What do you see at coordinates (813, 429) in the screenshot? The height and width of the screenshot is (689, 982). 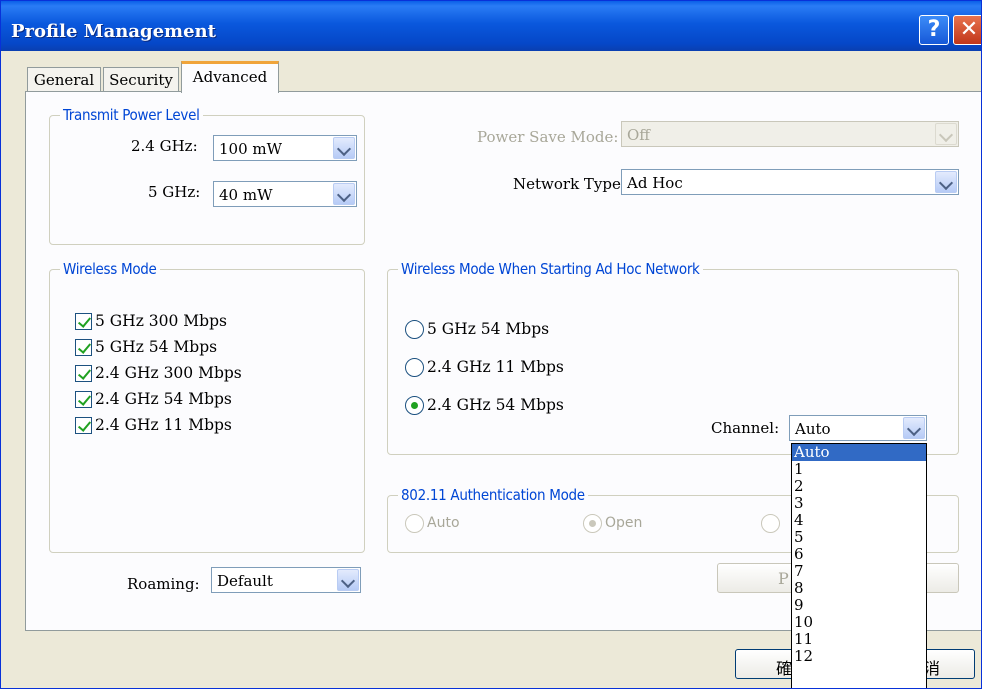 I see `channel-value: Auto` at bounding box center [813, 429].